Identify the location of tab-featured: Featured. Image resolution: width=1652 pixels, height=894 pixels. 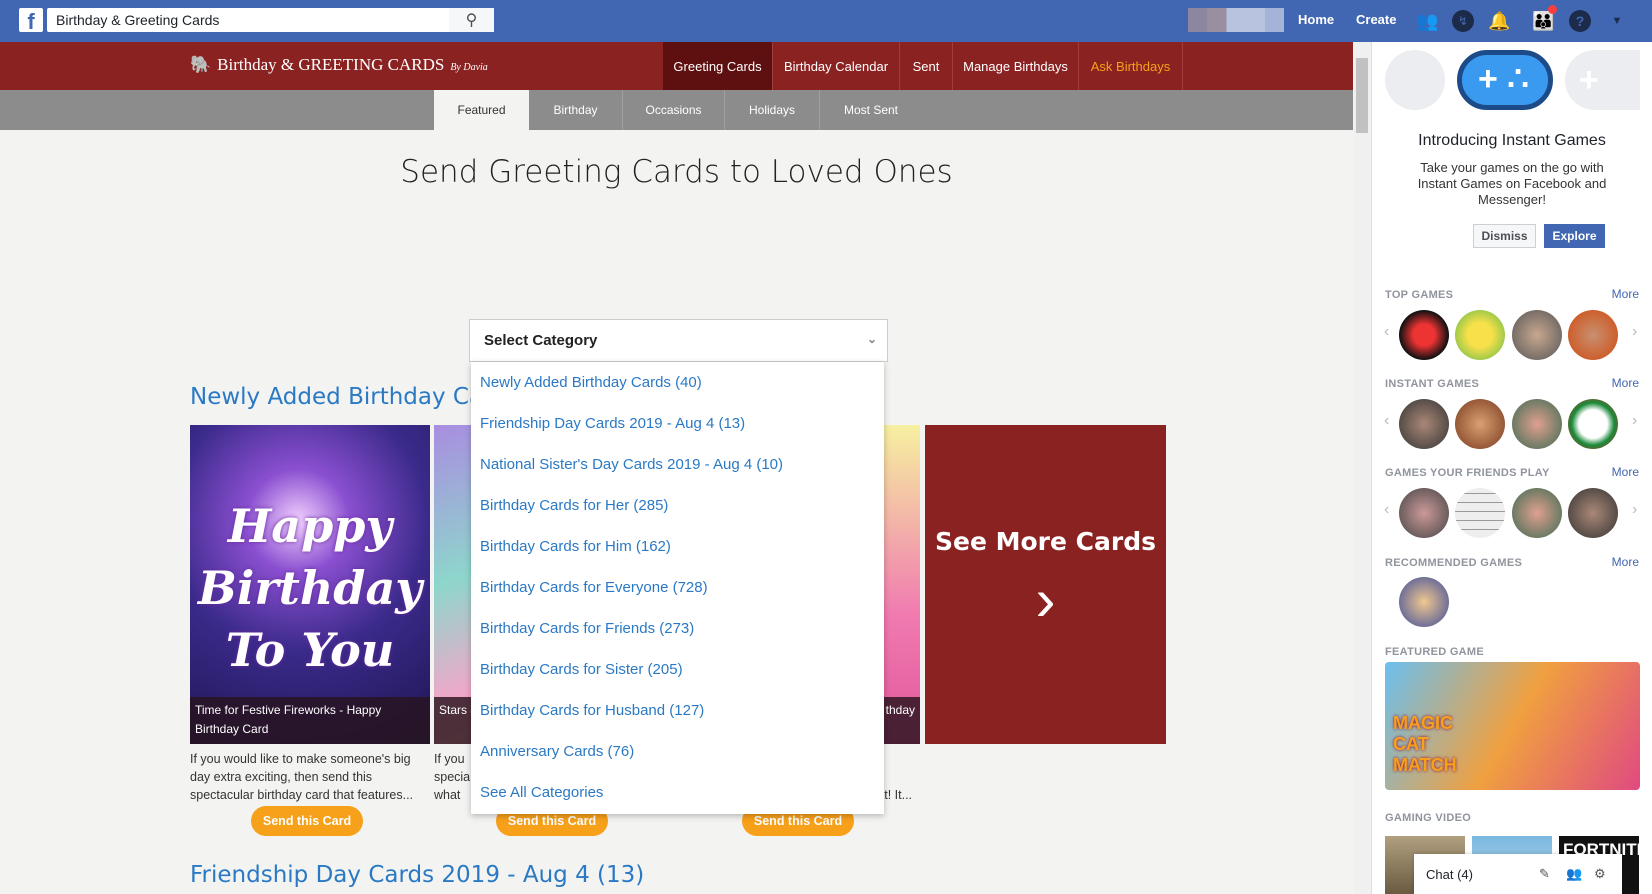
(481, 110).